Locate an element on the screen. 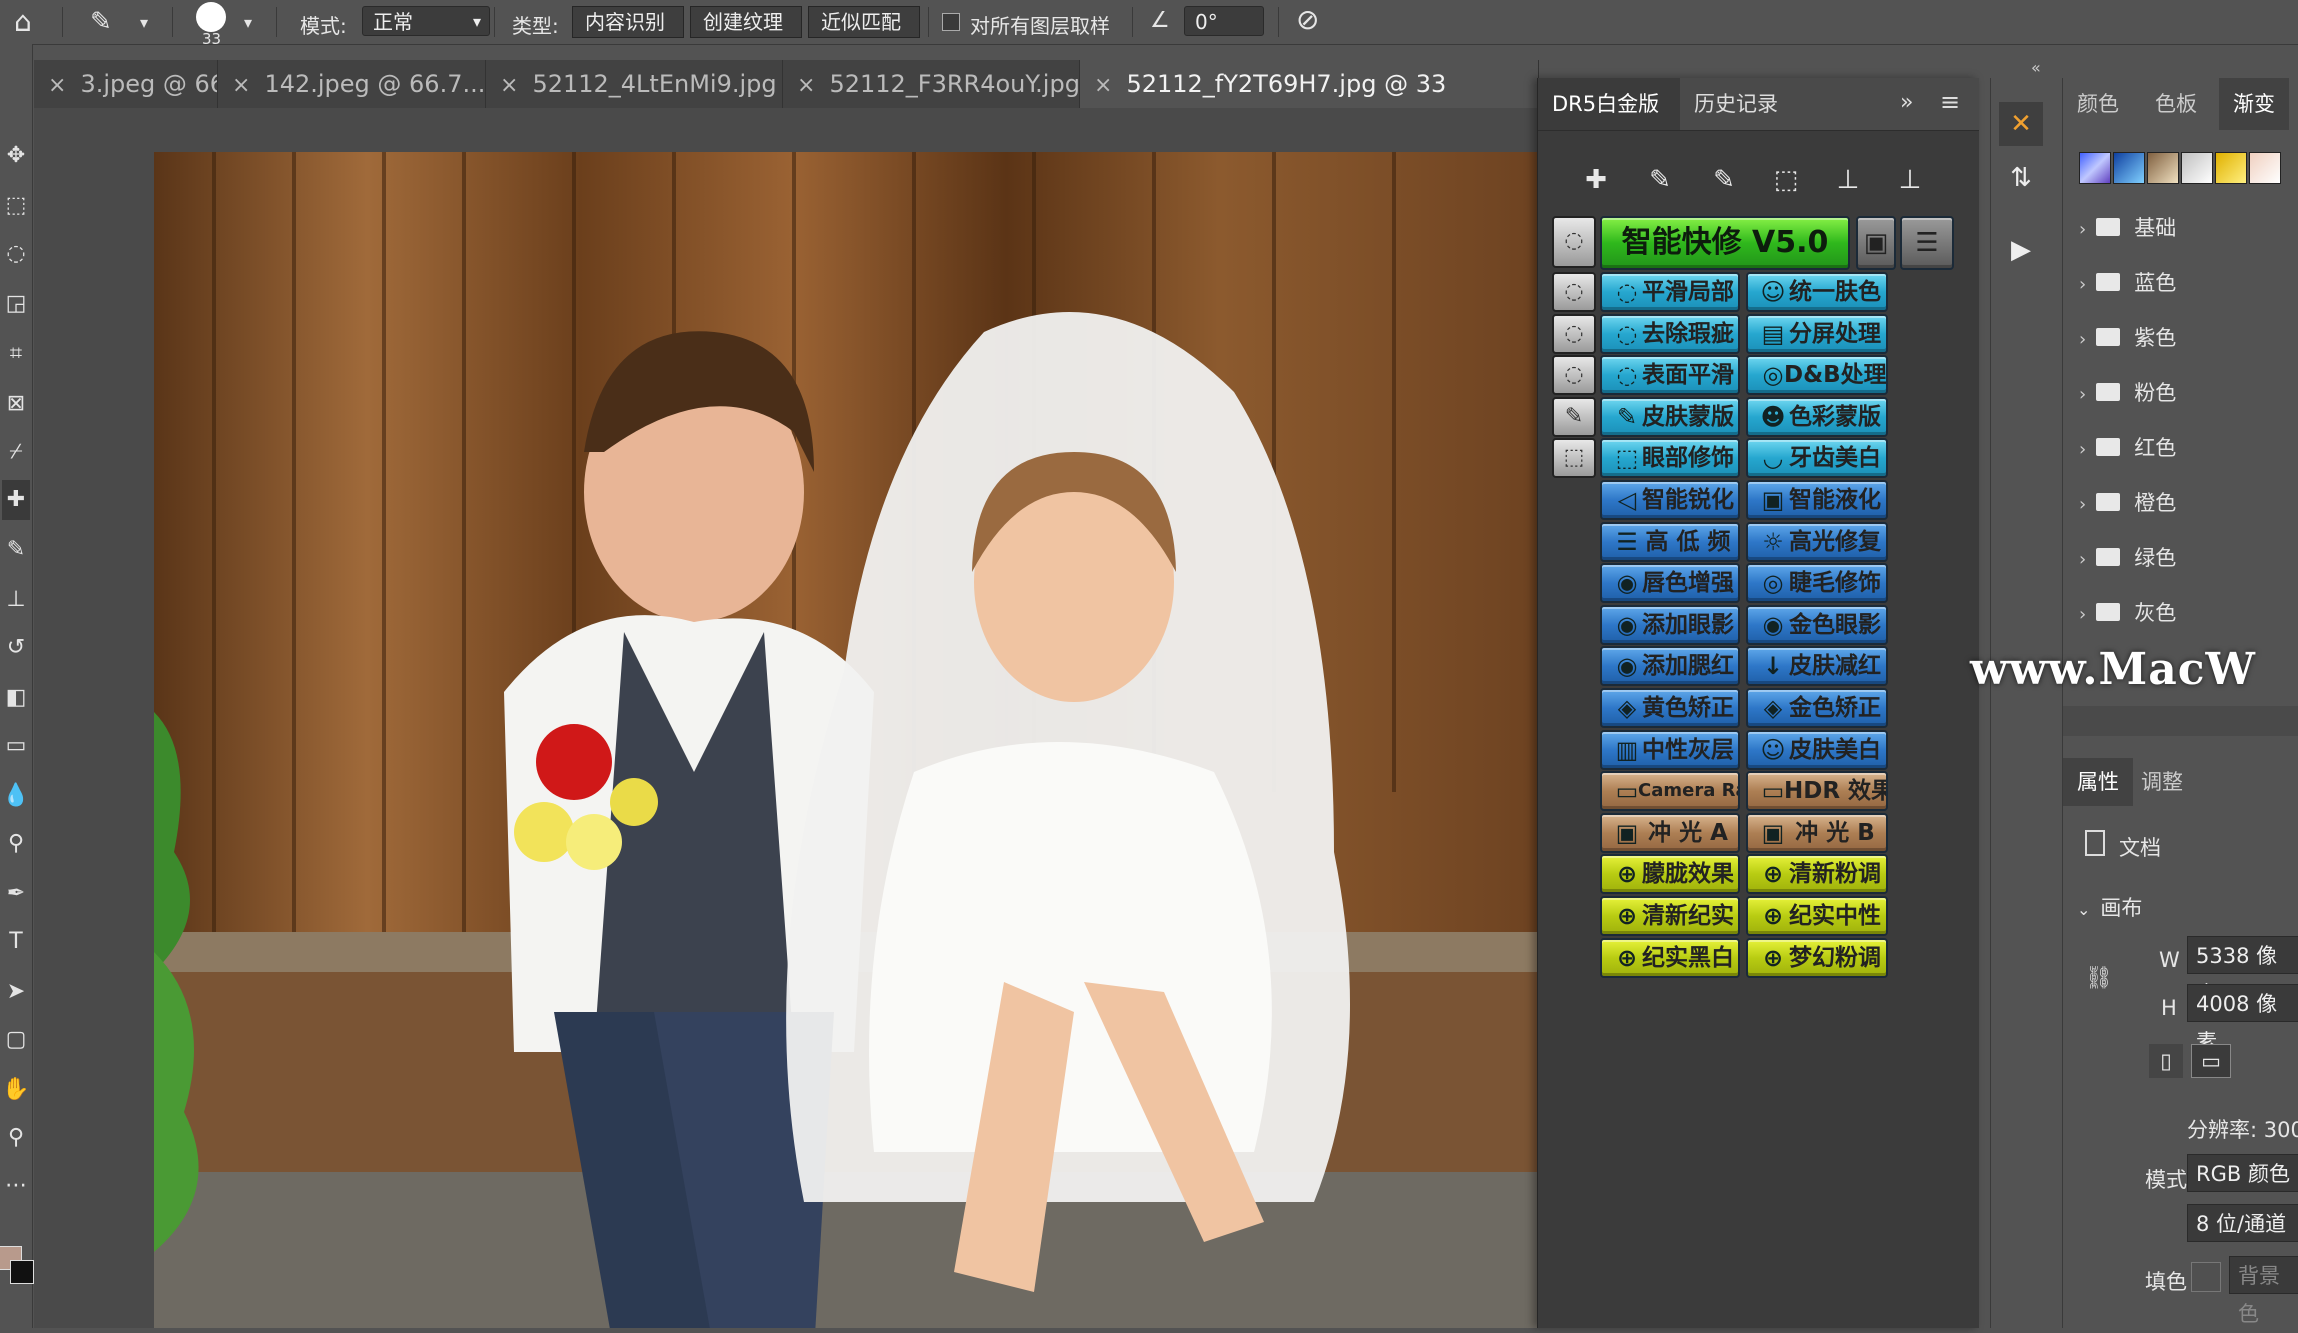 The width and height of the screenshot is (2298, 1333). dr5-button-left: ⊕ 纪实黑白 is located at coordinates (1670, 957).